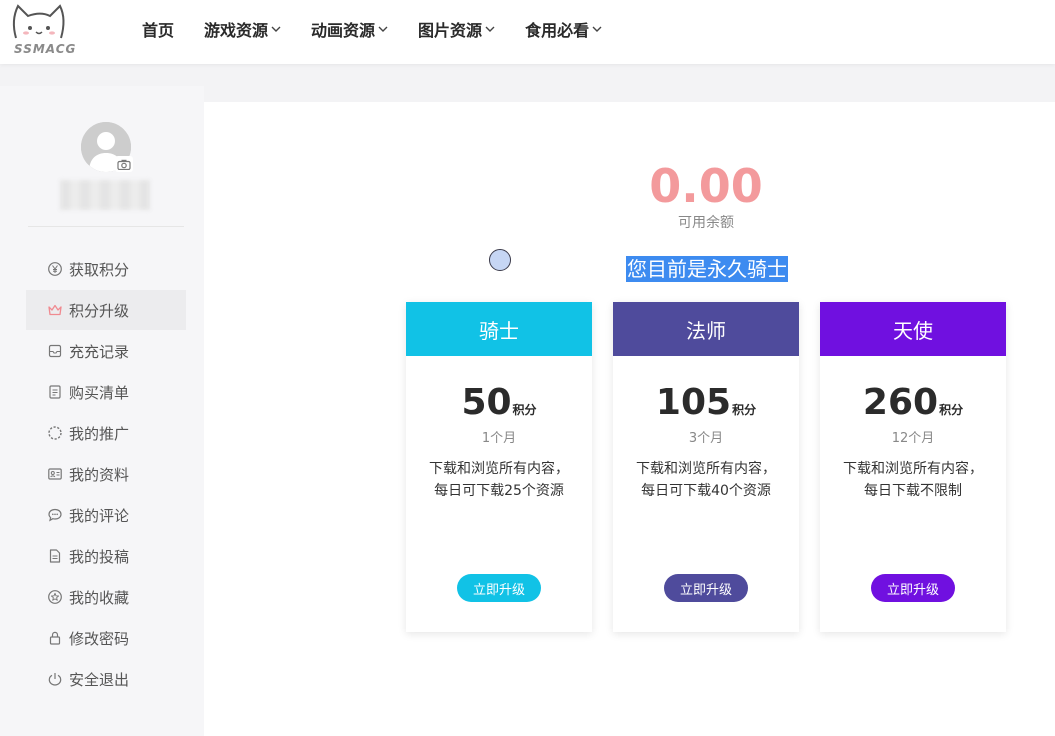  I want to click on plan-price-value: 105, so click(693, 402).